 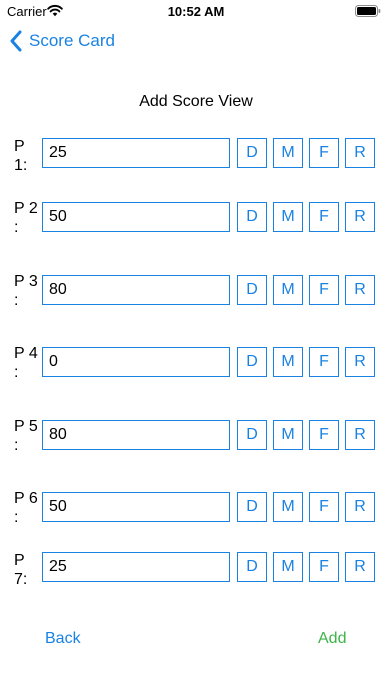 What do you see at coordinates (26, 508) in the screenshot?
I see `row-label: P 6 :` at bounding box center [26, 508].